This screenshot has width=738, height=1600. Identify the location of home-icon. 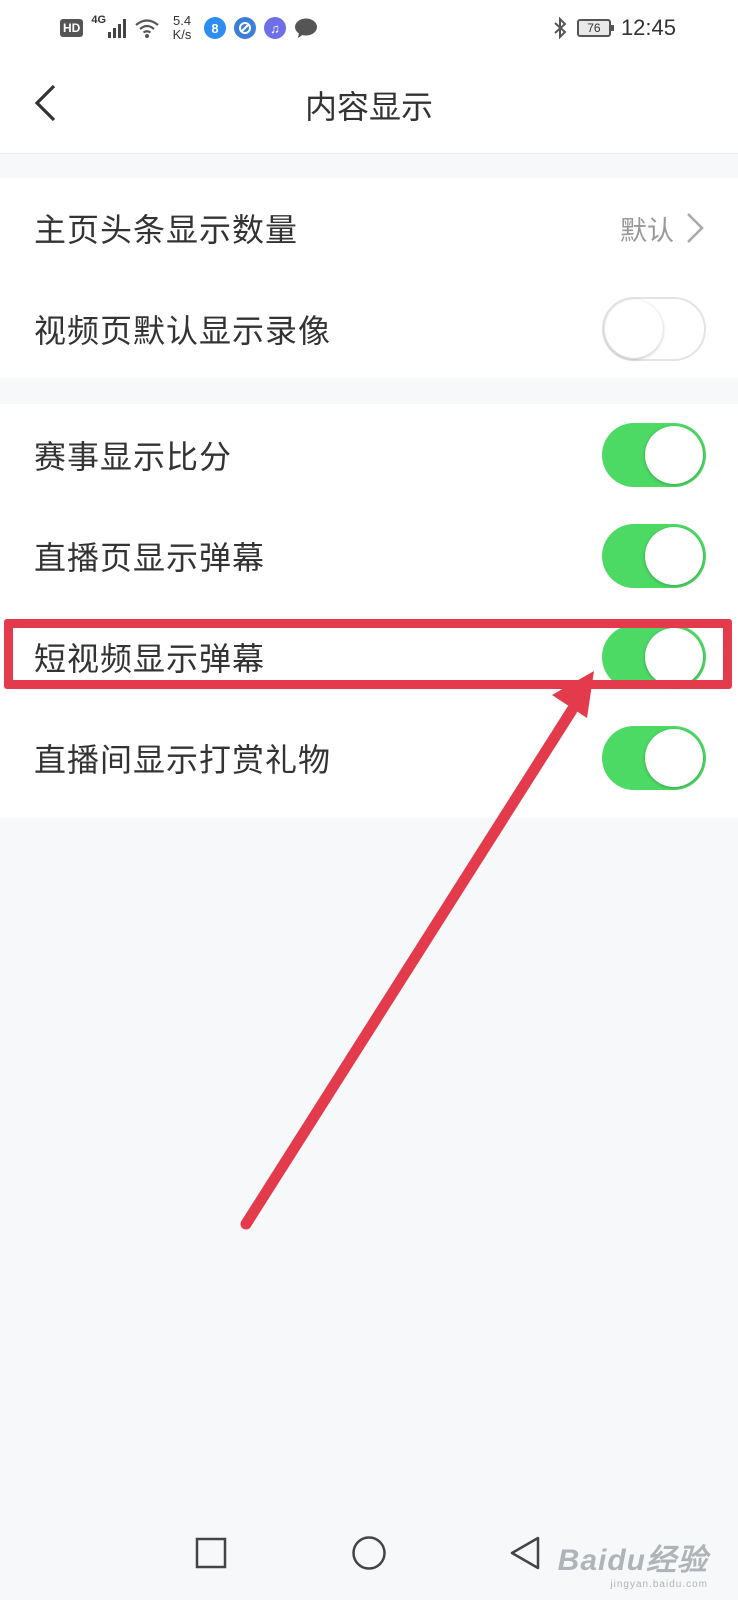
(369, 1553).